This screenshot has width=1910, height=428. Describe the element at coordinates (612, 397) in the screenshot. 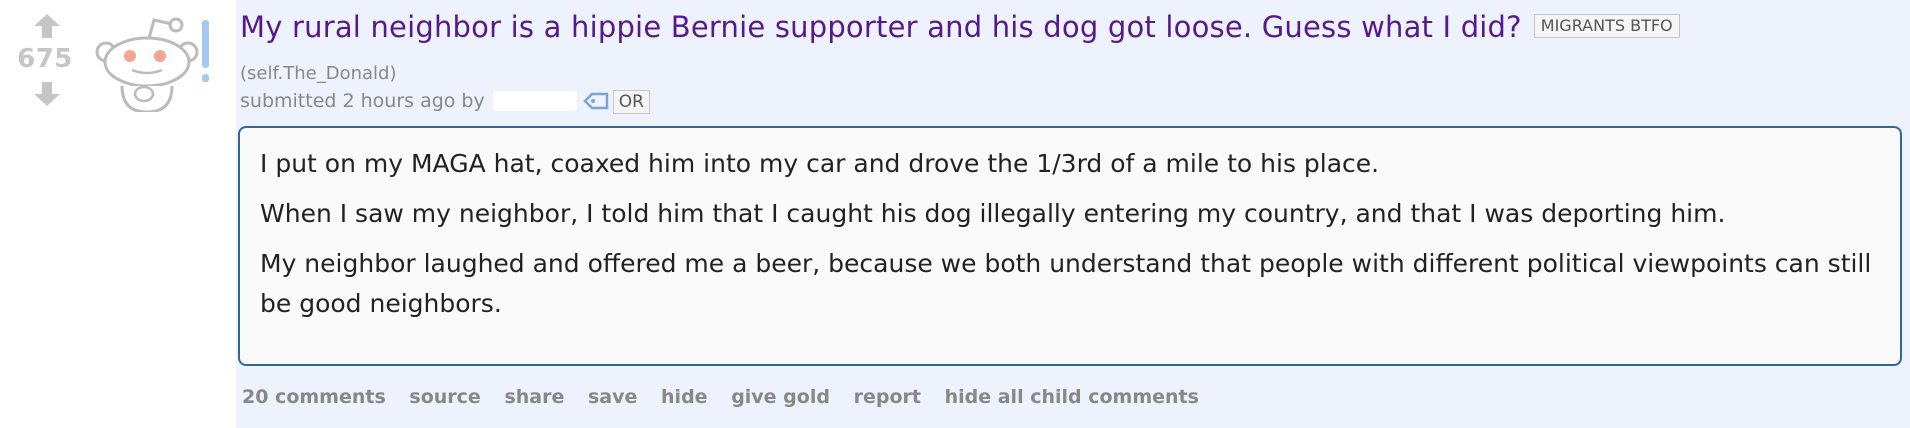

I see `save-button: save` at that location.